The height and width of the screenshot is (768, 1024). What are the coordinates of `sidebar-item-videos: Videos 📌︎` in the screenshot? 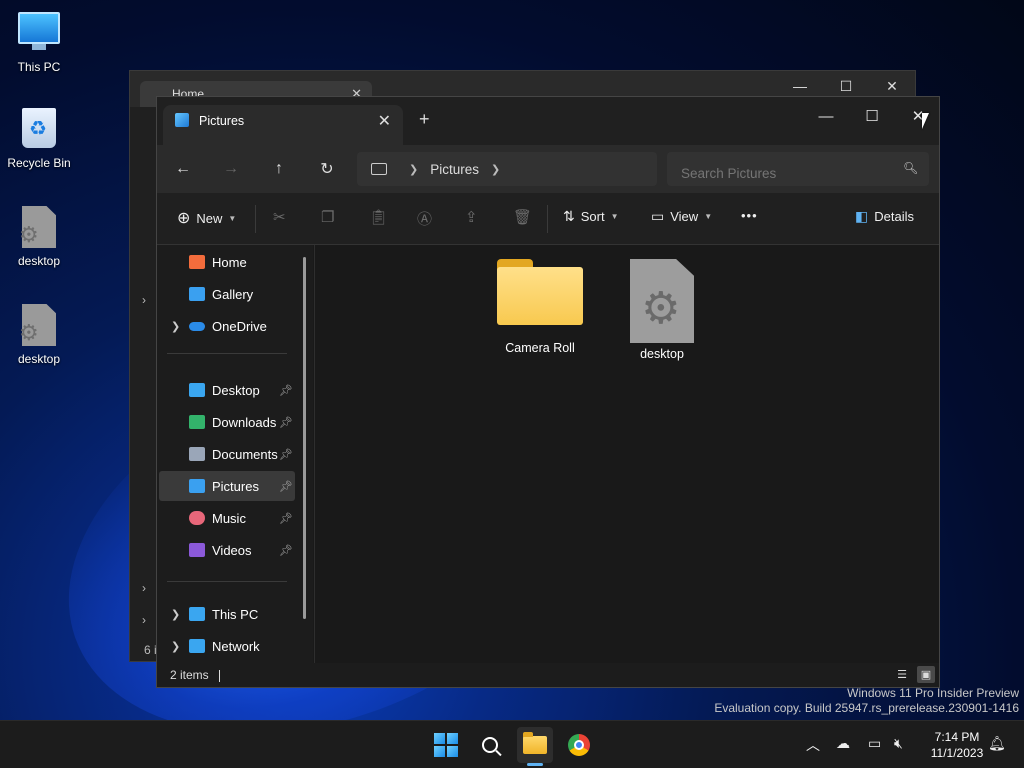 It's located at (227, 550).